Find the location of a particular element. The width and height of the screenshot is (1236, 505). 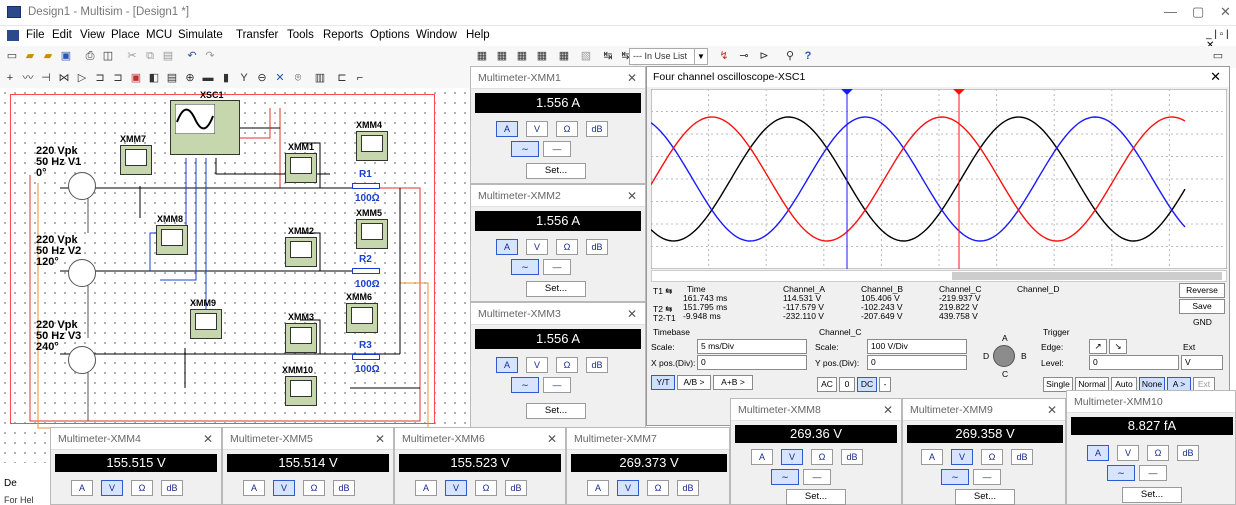

spreadsheet-icon: ▦ is located at coordinates (502, 56).